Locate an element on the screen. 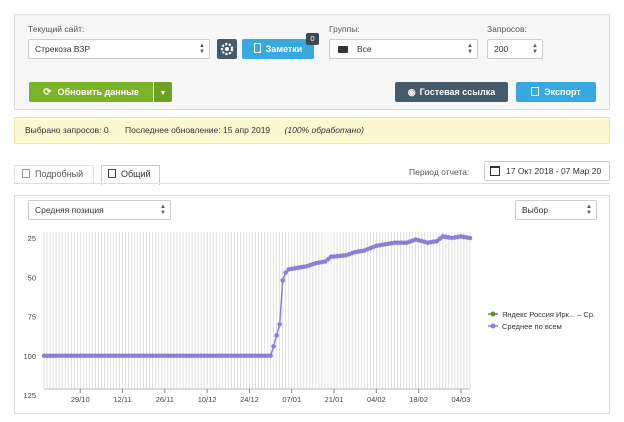 The width and height of the screenshot is (624, 422). y-tick-label: 75 is located at coordinates (32, 317).